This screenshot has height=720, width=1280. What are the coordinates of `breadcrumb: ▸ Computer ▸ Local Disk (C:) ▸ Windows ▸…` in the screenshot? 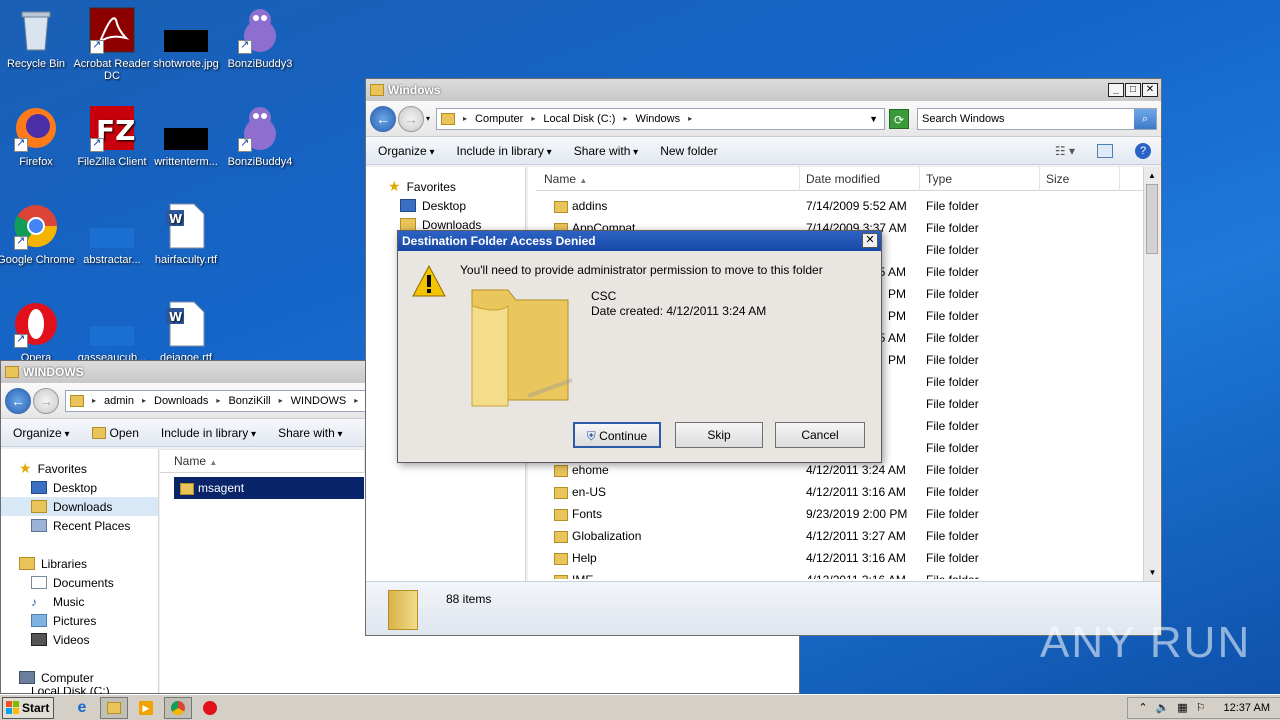 It's located at (660, 118).